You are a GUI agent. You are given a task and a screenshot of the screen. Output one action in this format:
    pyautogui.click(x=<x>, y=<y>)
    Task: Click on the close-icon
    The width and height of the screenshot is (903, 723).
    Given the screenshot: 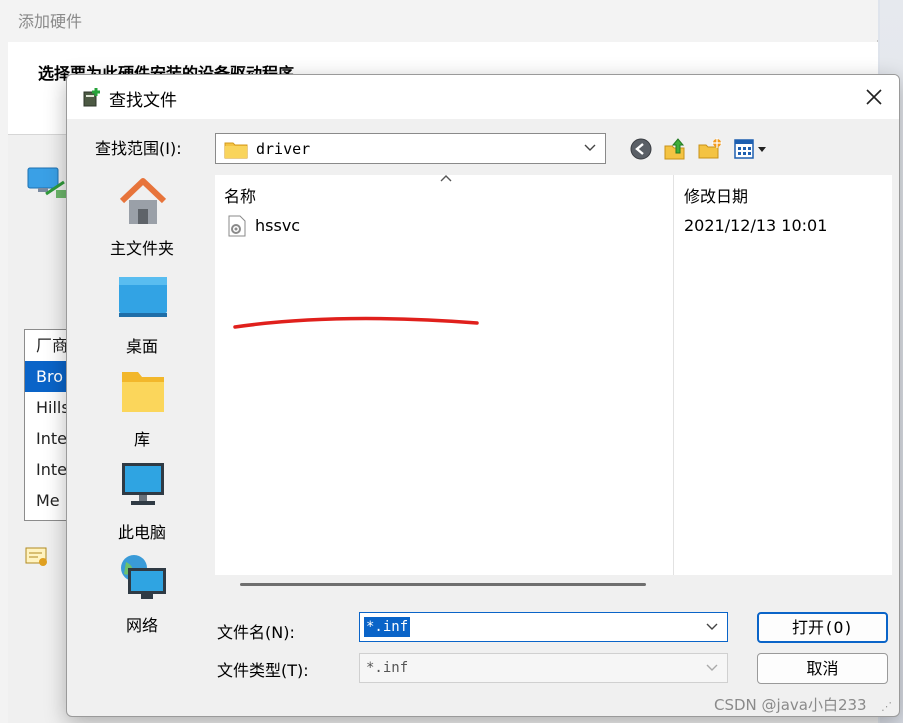 What is the action you would take?
    pyautogui.click(x=874, y=97)
    